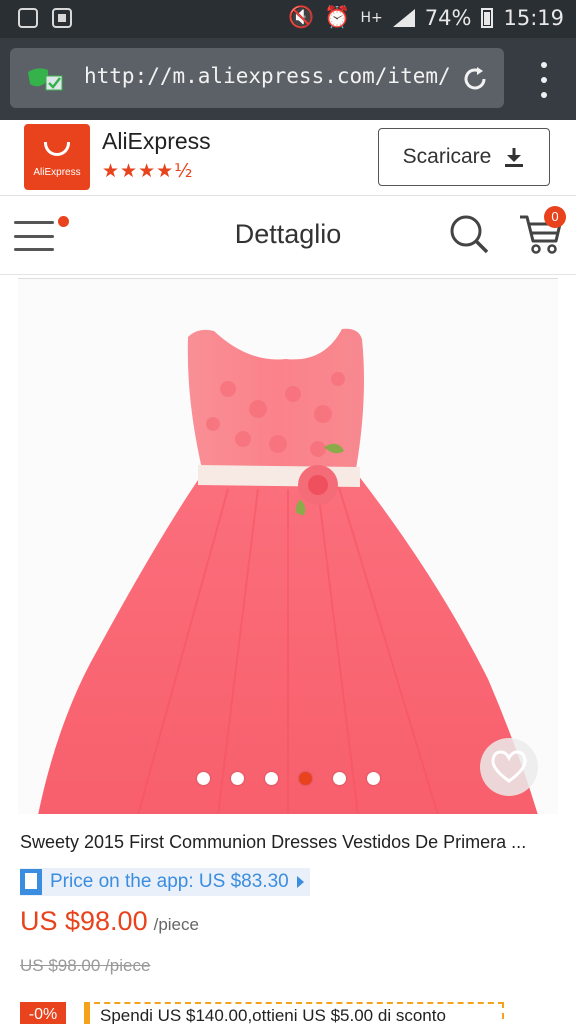 This screenshot has height=1024, width=576. I want to click on current-price: US $98.00, so click(84, 921).